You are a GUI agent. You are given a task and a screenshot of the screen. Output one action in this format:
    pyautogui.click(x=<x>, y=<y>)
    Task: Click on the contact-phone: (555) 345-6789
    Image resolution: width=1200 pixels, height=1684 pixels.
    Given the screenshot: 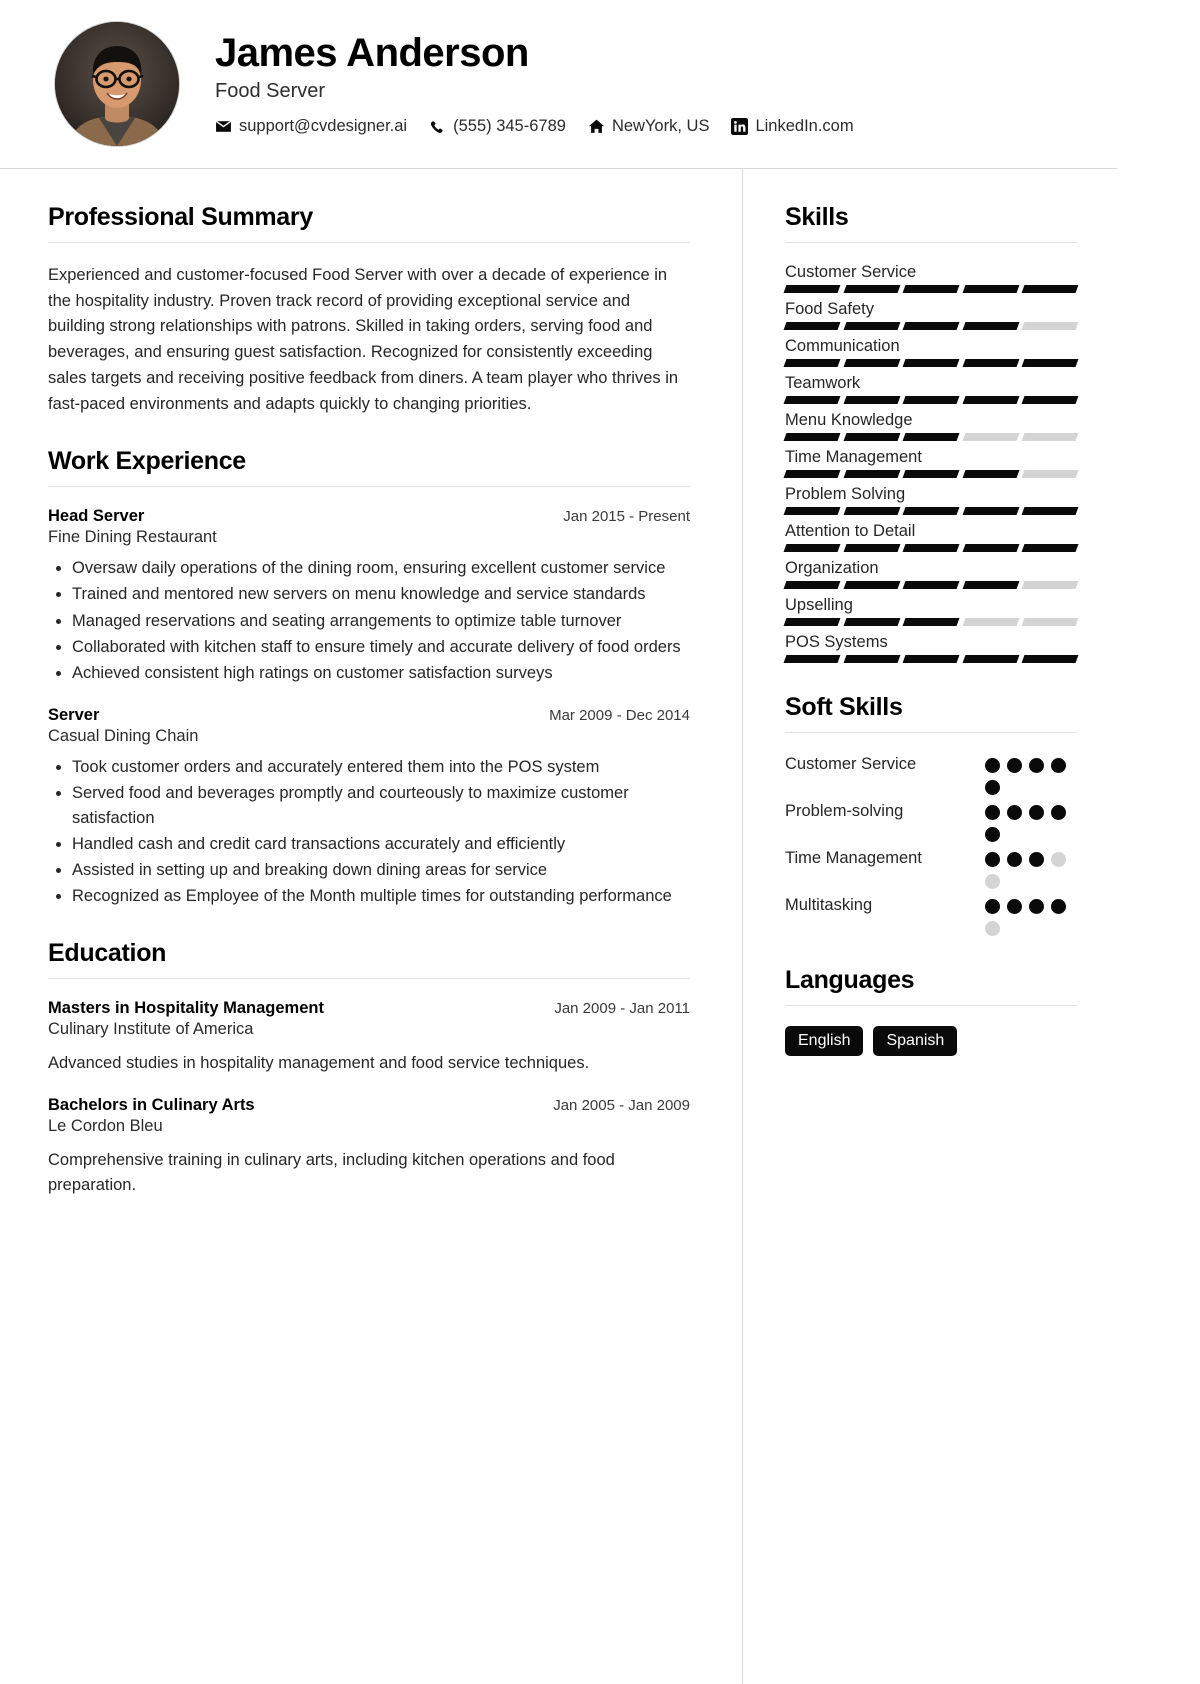 What is the action you would take?
    pyautogui.click(x=497, y=126)
    